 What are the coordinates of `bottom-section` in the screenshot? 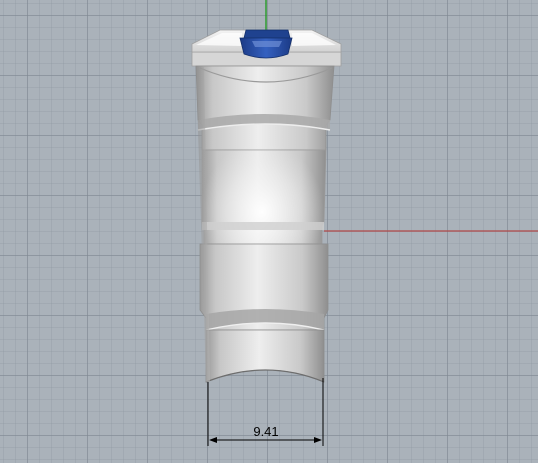 It's located at (265, 356).